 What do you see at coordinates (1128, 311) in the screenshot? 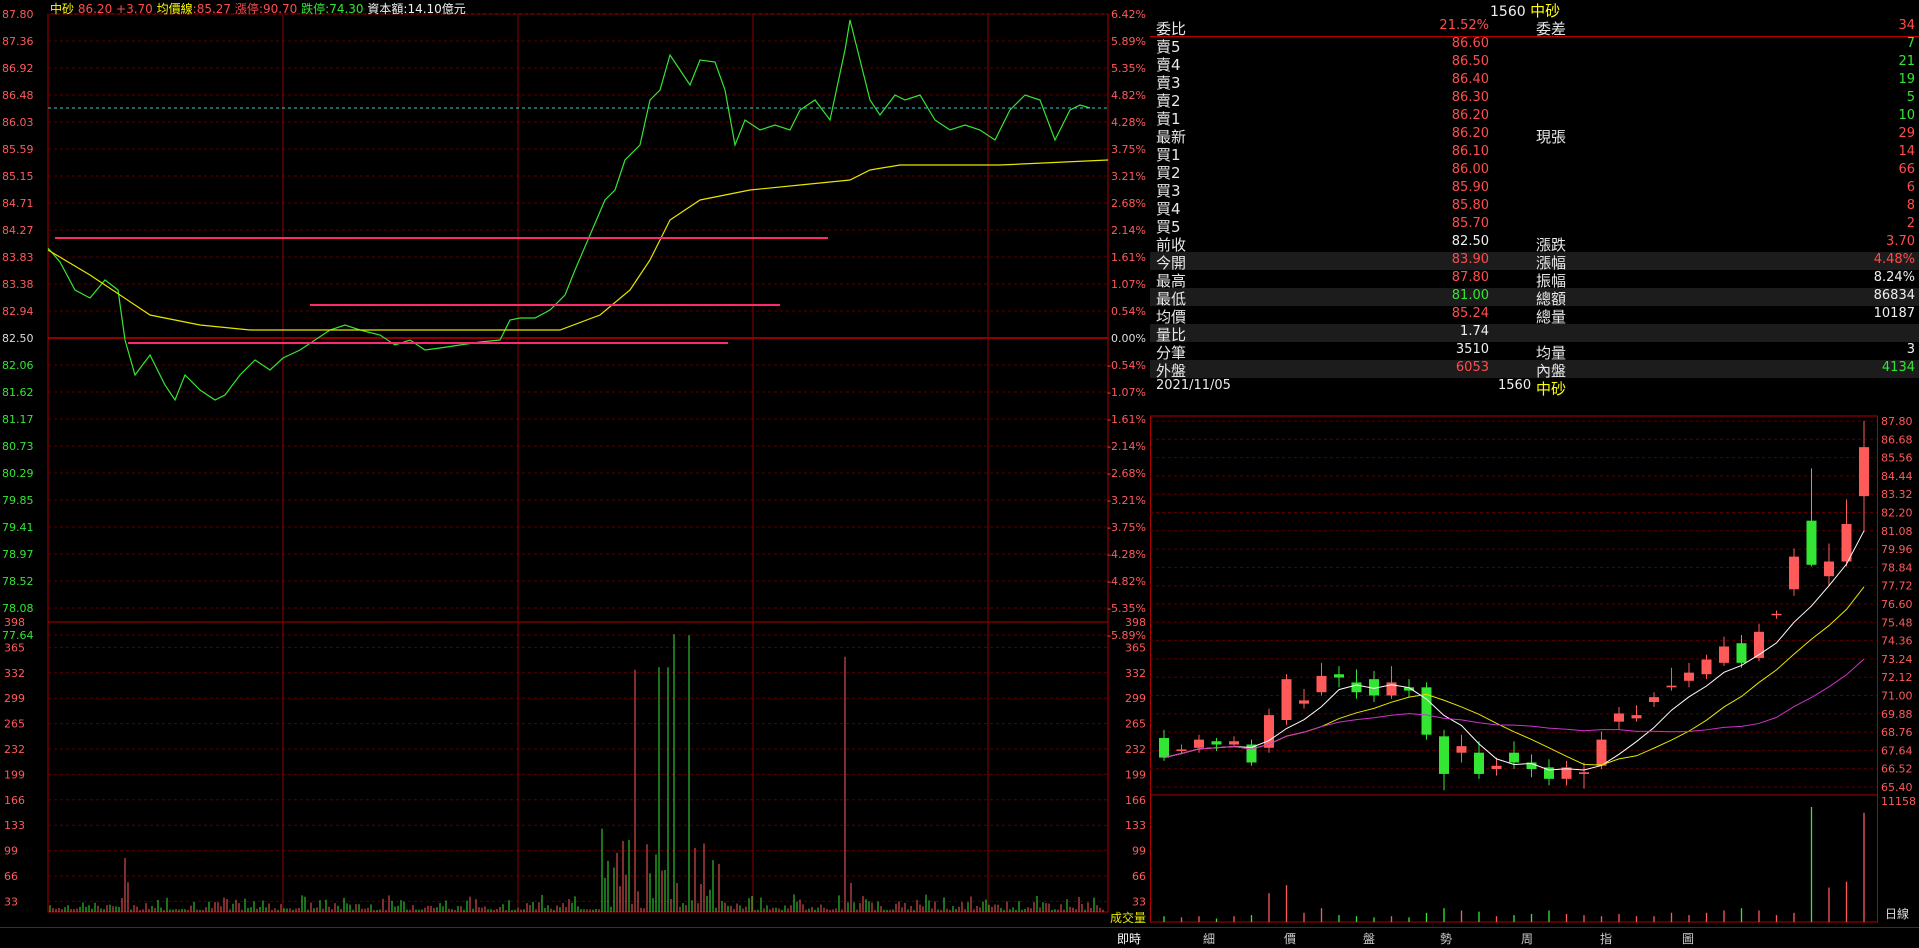
I see `pct-tick-label: 0.54%` at bounding box center [1128, 311].